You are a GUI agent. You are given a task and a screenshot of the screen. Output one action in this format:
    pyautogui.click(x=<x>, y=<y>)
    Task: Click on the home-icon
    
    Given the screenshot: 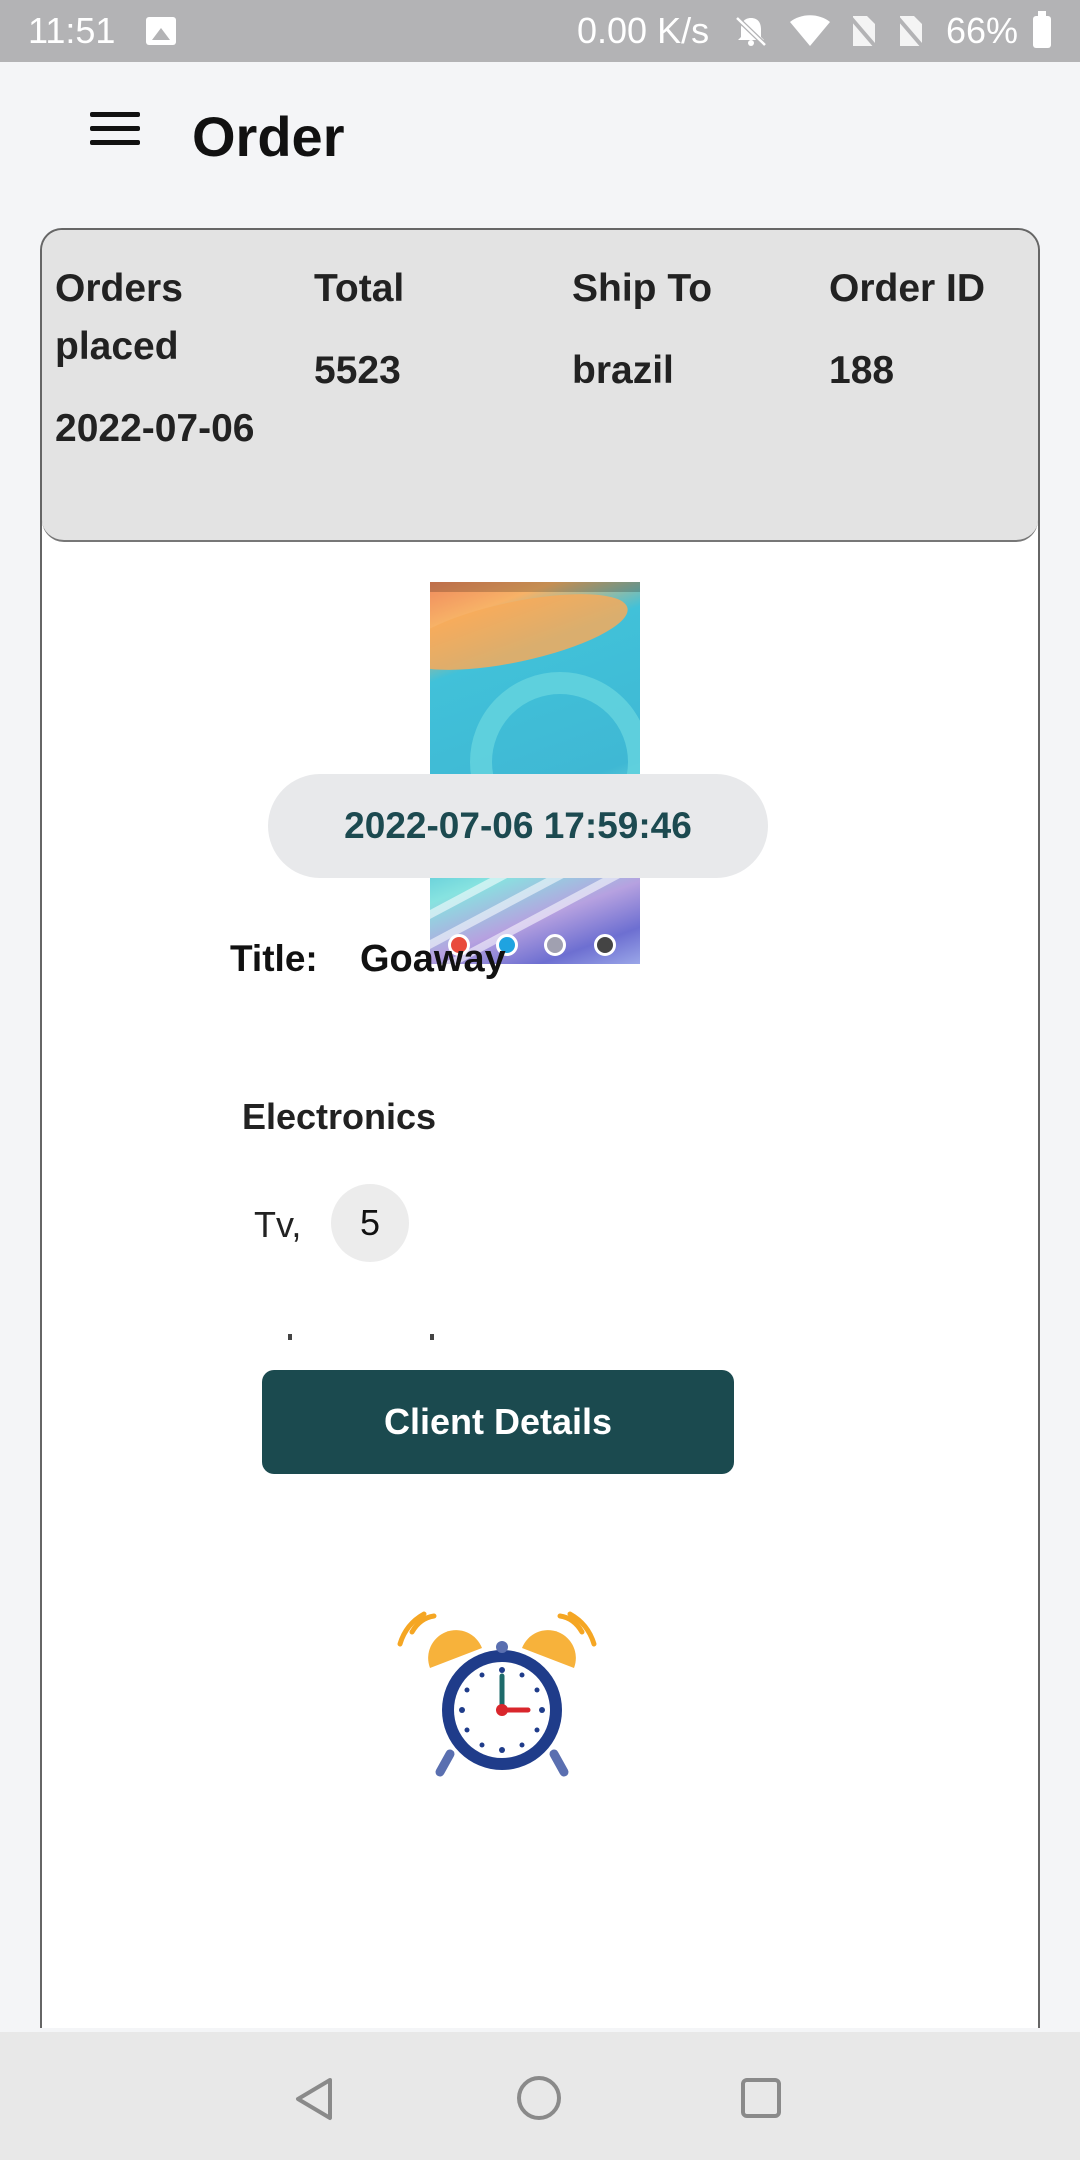 What is the action you would take?
    pyautogui.click(x=539, y=2098)
    